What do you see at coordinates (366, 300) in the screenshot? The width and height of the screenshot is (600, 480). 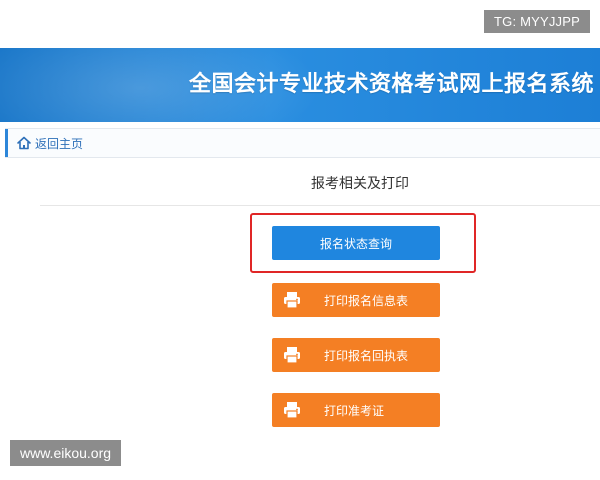 I see `print-registration-info-label: 打印报名信息表` at bounding box center [366, 300].